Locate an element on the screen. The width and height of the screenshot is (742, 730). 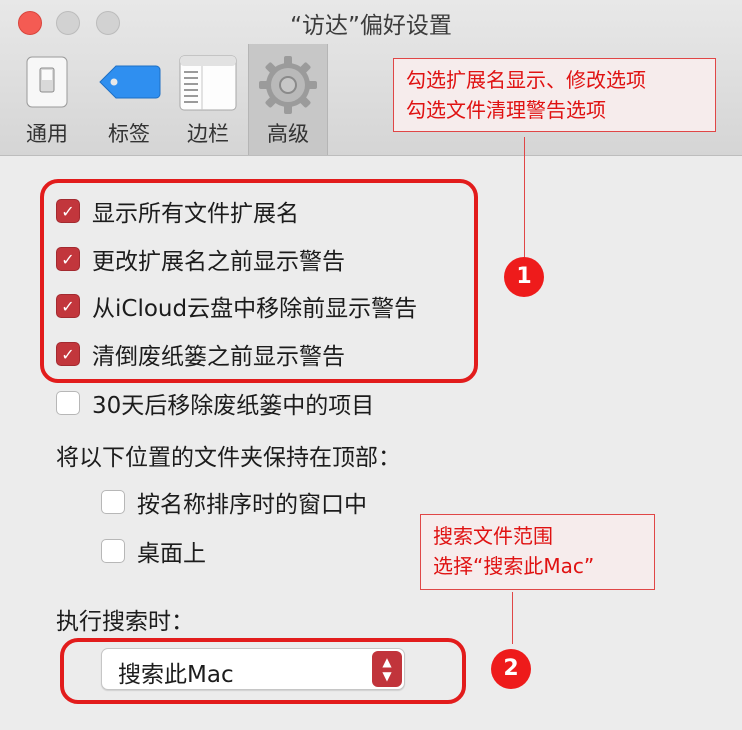
tab-sidebar: 边栏 is located at coordinates (208, 99).